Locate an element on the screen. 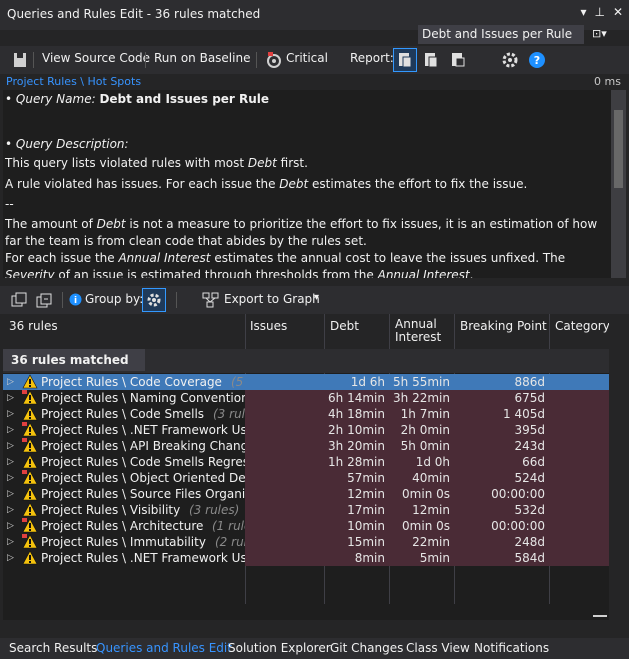  close-icon: ✕ is located at coordinates (618, 12).